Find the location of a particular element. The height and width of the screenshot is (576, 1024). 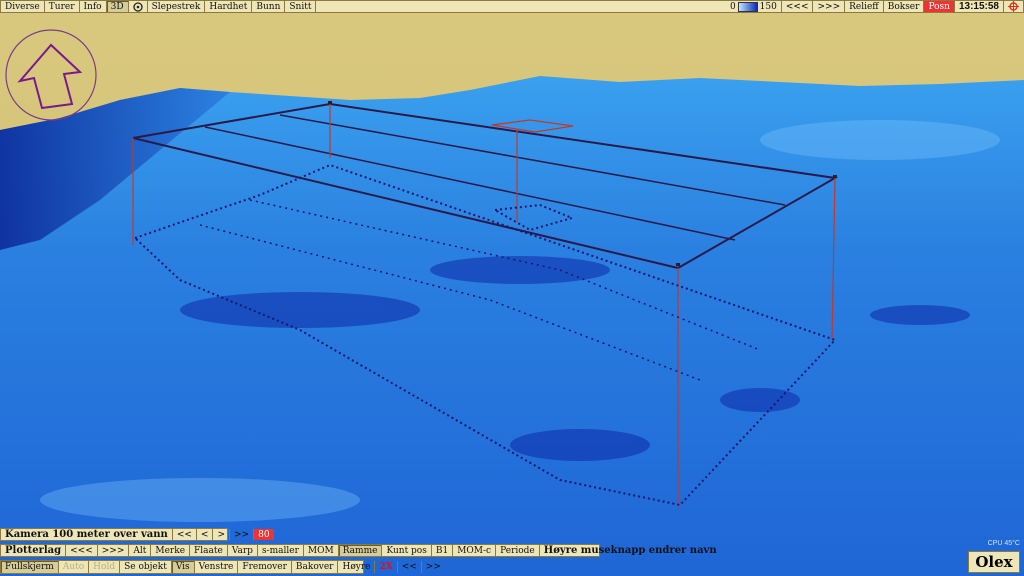

plotter-momc-button: MOM-c is located at coordinates (475, 550).